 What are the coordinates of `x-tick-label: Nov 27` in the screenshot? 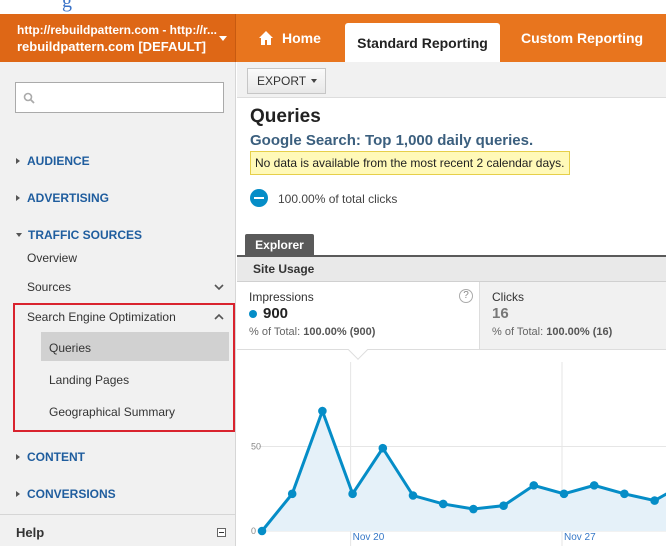 It's located at (580, 537).